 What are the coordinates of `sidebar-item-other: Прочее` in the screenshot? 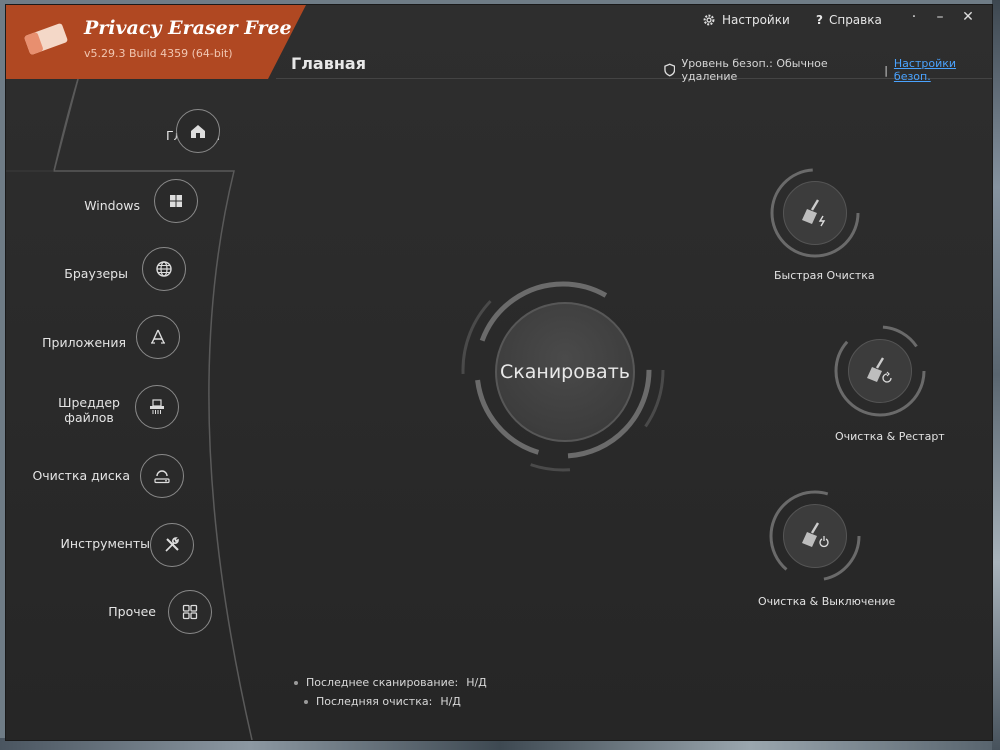 It's located at (126, 612).